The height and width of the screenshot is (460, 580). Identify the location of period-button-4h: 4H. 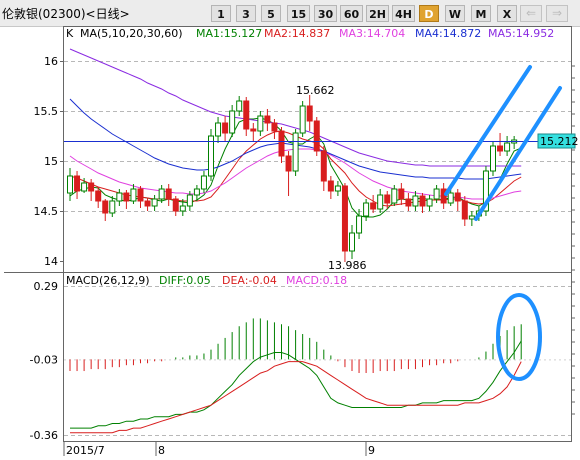
(403, 13).